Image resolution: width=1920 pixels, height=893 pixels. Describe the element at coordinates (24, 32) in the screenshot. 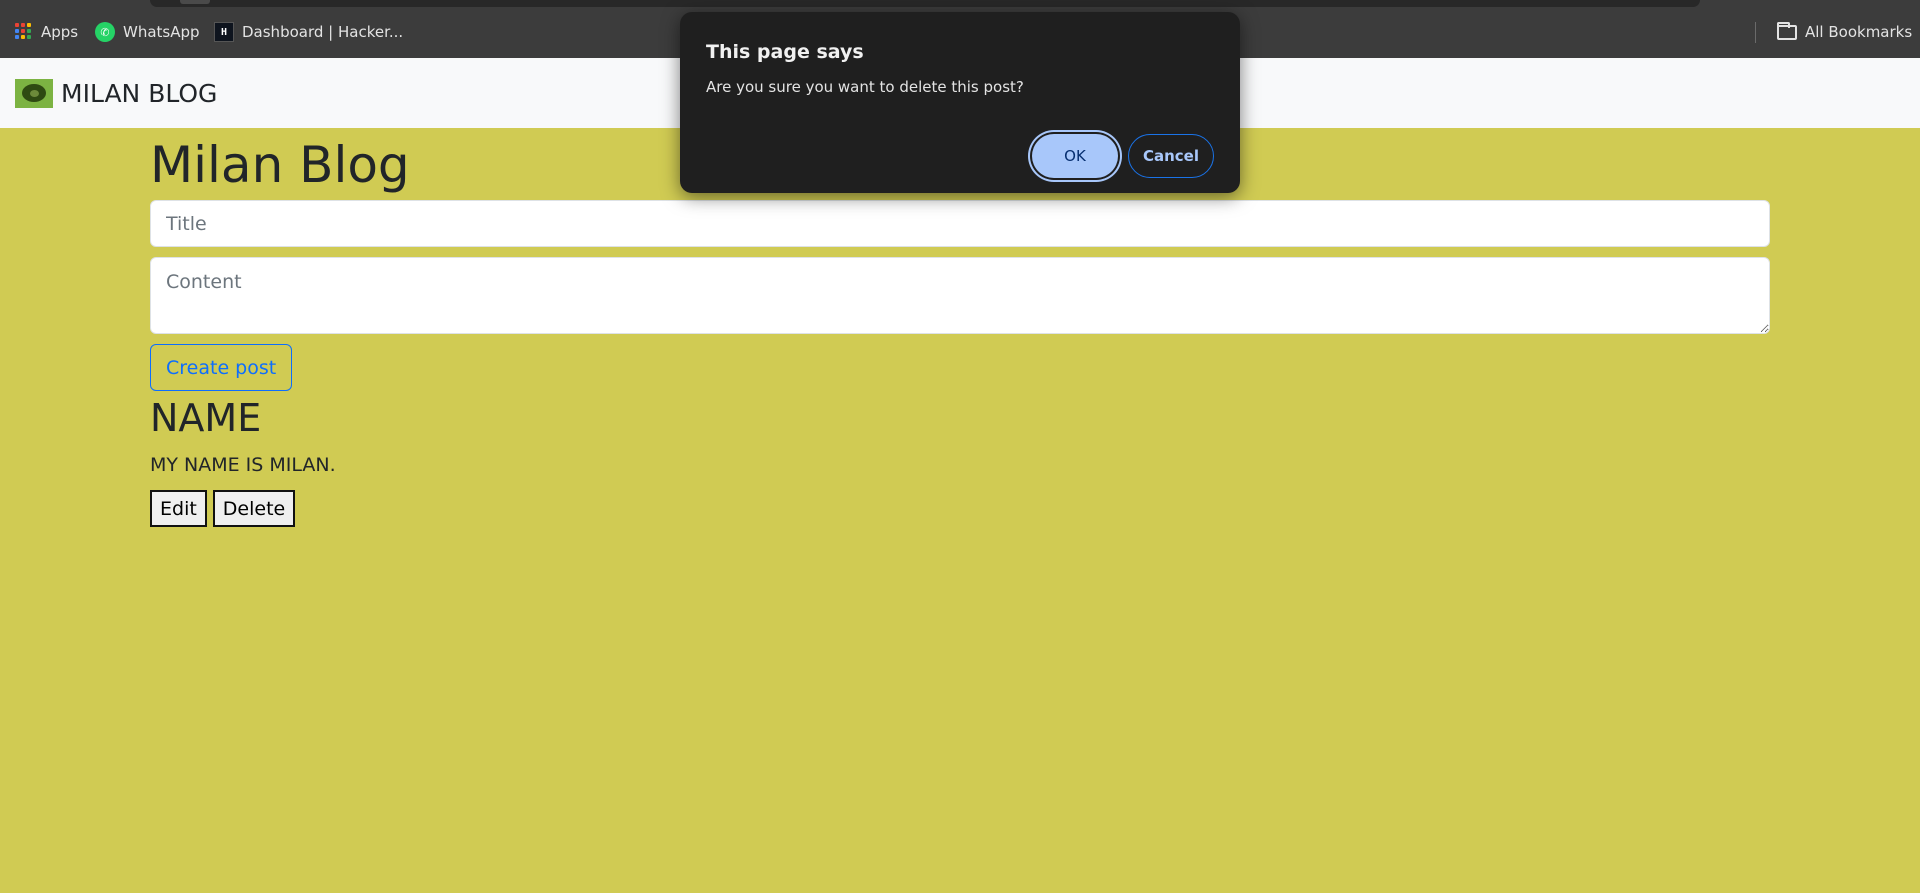

I see `apps-grid-icon` at that location.